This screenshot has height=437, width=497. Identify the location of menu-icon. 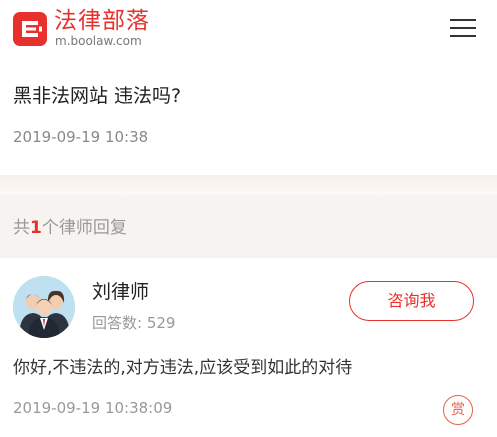
(463, 28).